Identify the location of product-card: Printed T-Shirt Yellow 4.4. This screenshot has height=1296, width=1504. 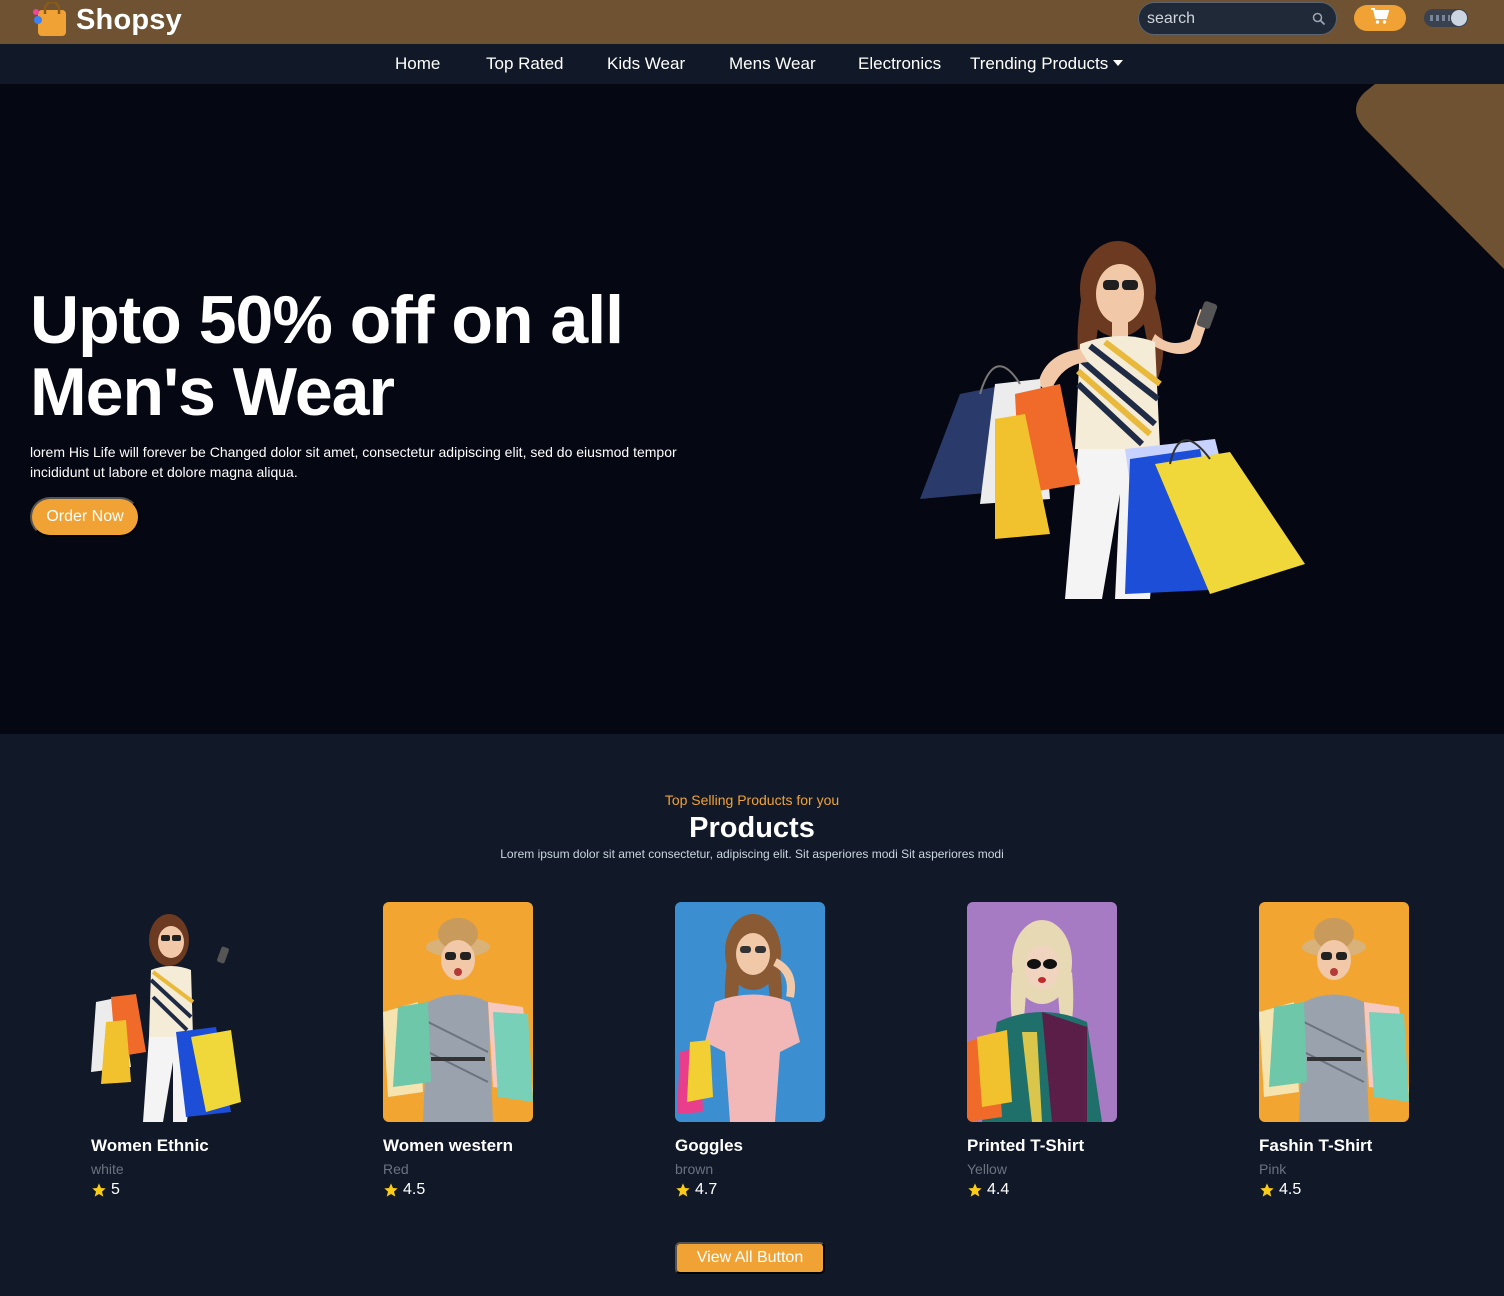
(1047, 1050).